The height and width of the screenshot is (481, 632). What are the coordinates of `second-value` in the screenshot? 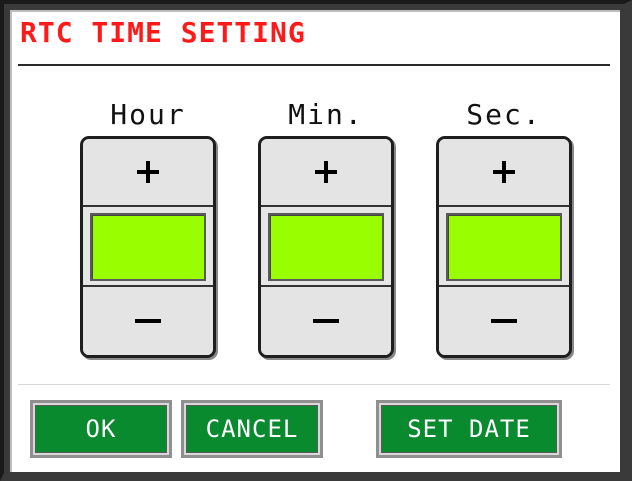 It's located at (504, 247).